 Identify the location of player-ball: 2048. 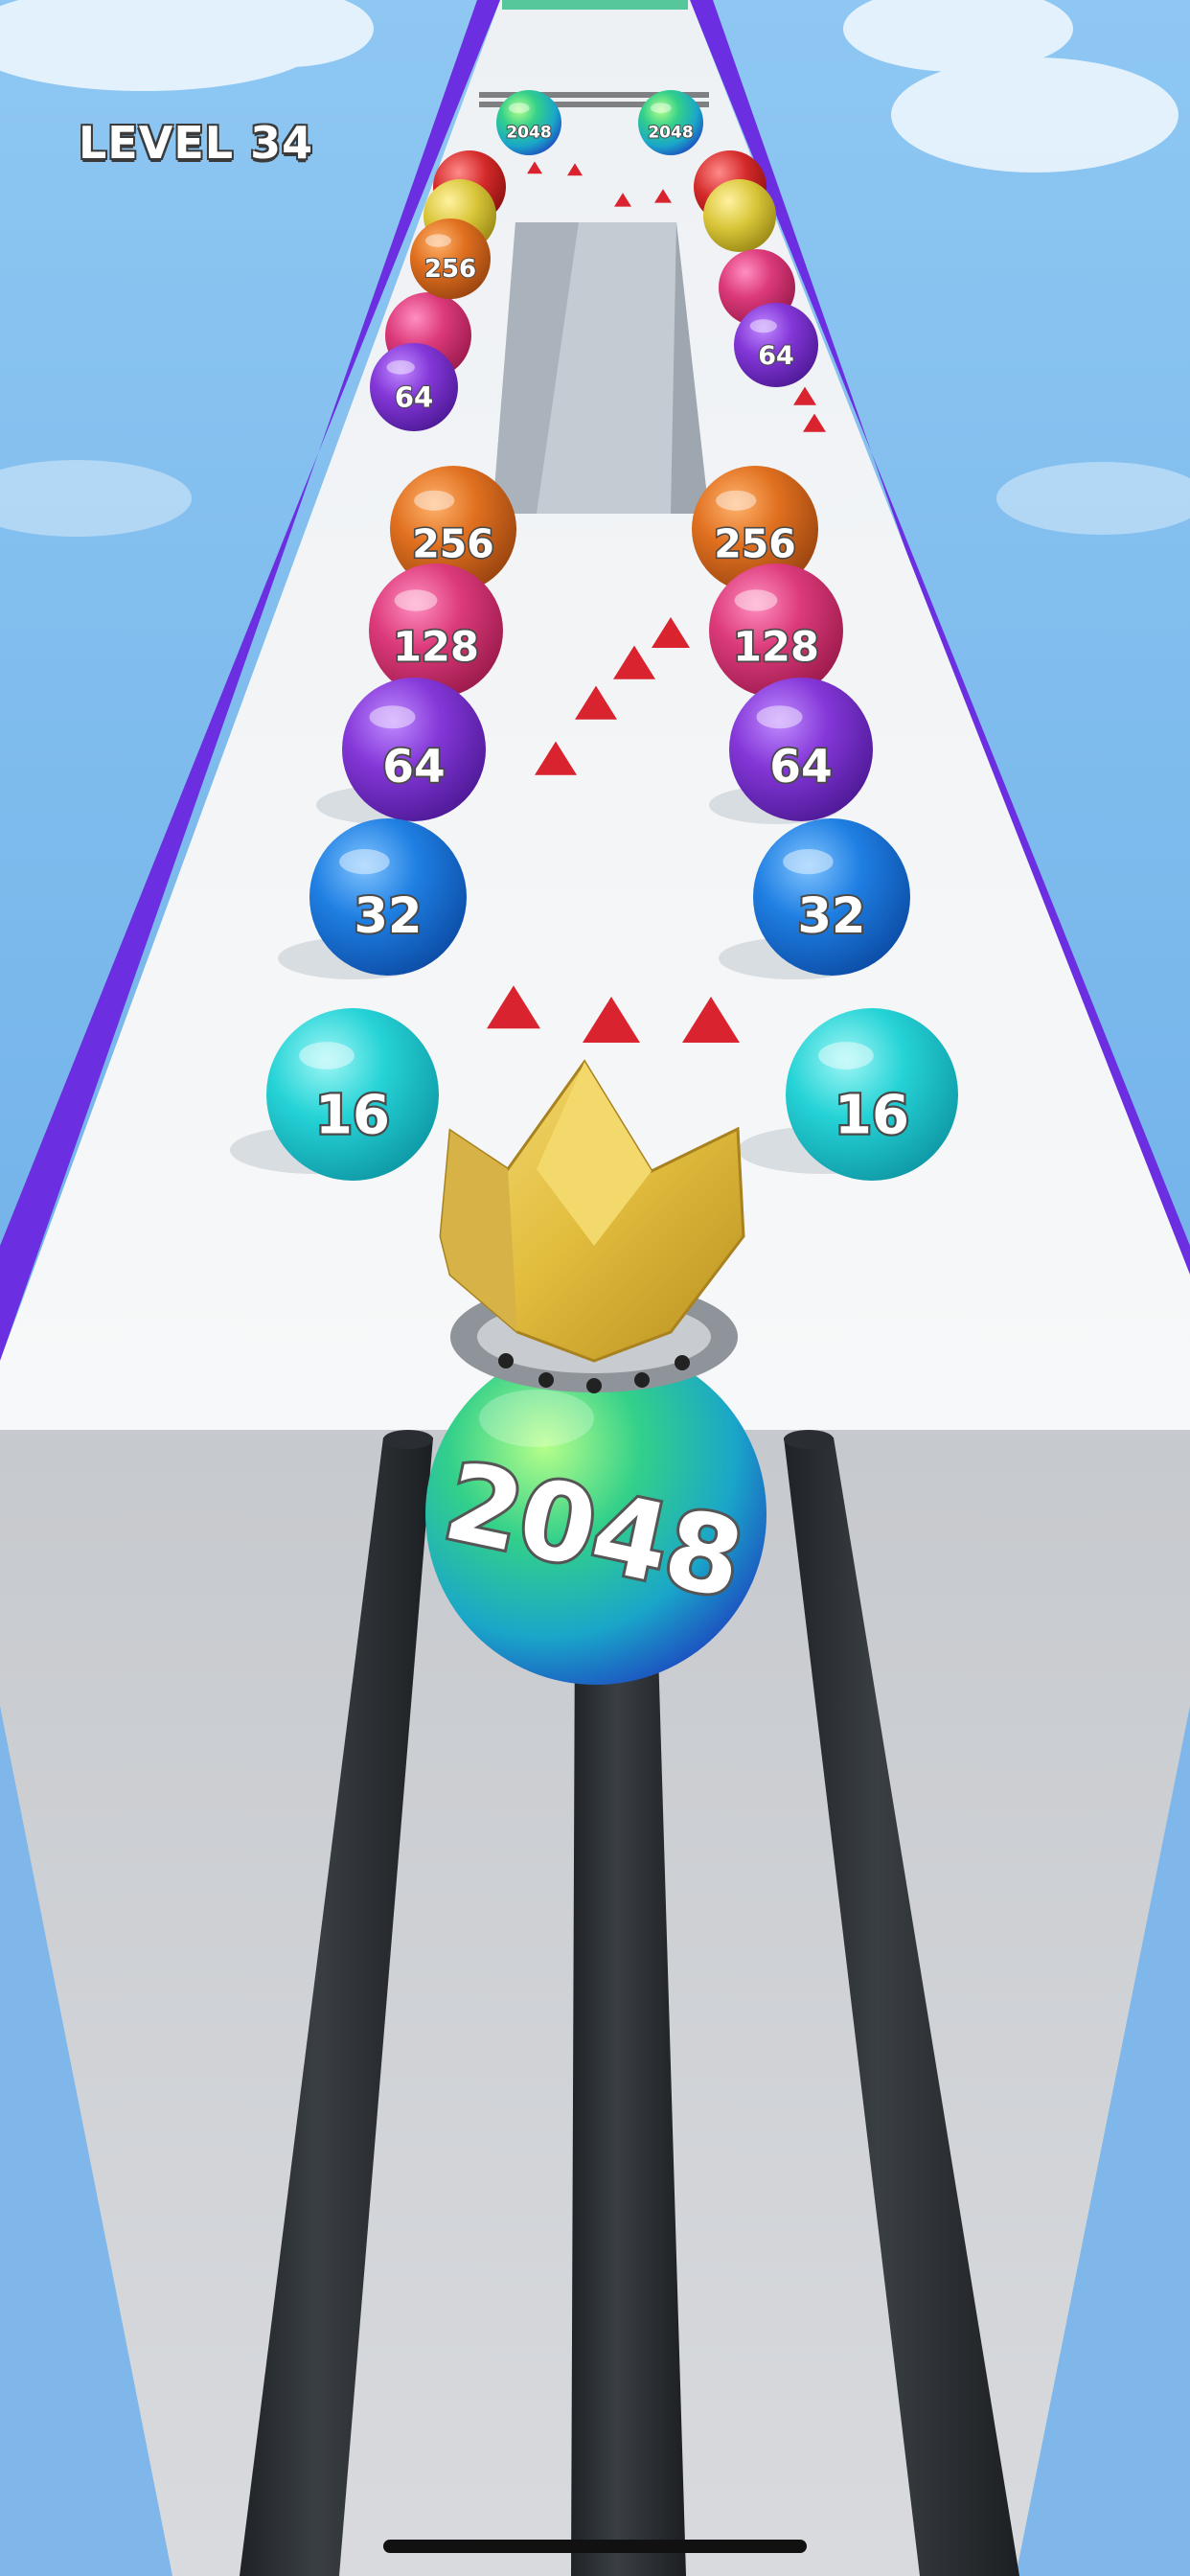
(596, 1514).